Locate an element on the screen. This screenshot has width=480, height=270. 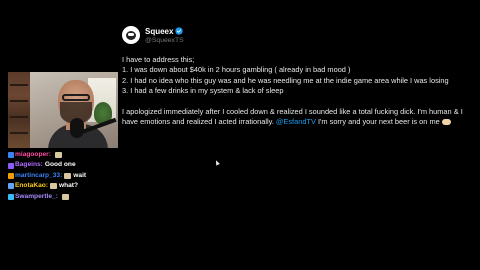
chat-username: EnotaKao is located at coordinates (30, 186).